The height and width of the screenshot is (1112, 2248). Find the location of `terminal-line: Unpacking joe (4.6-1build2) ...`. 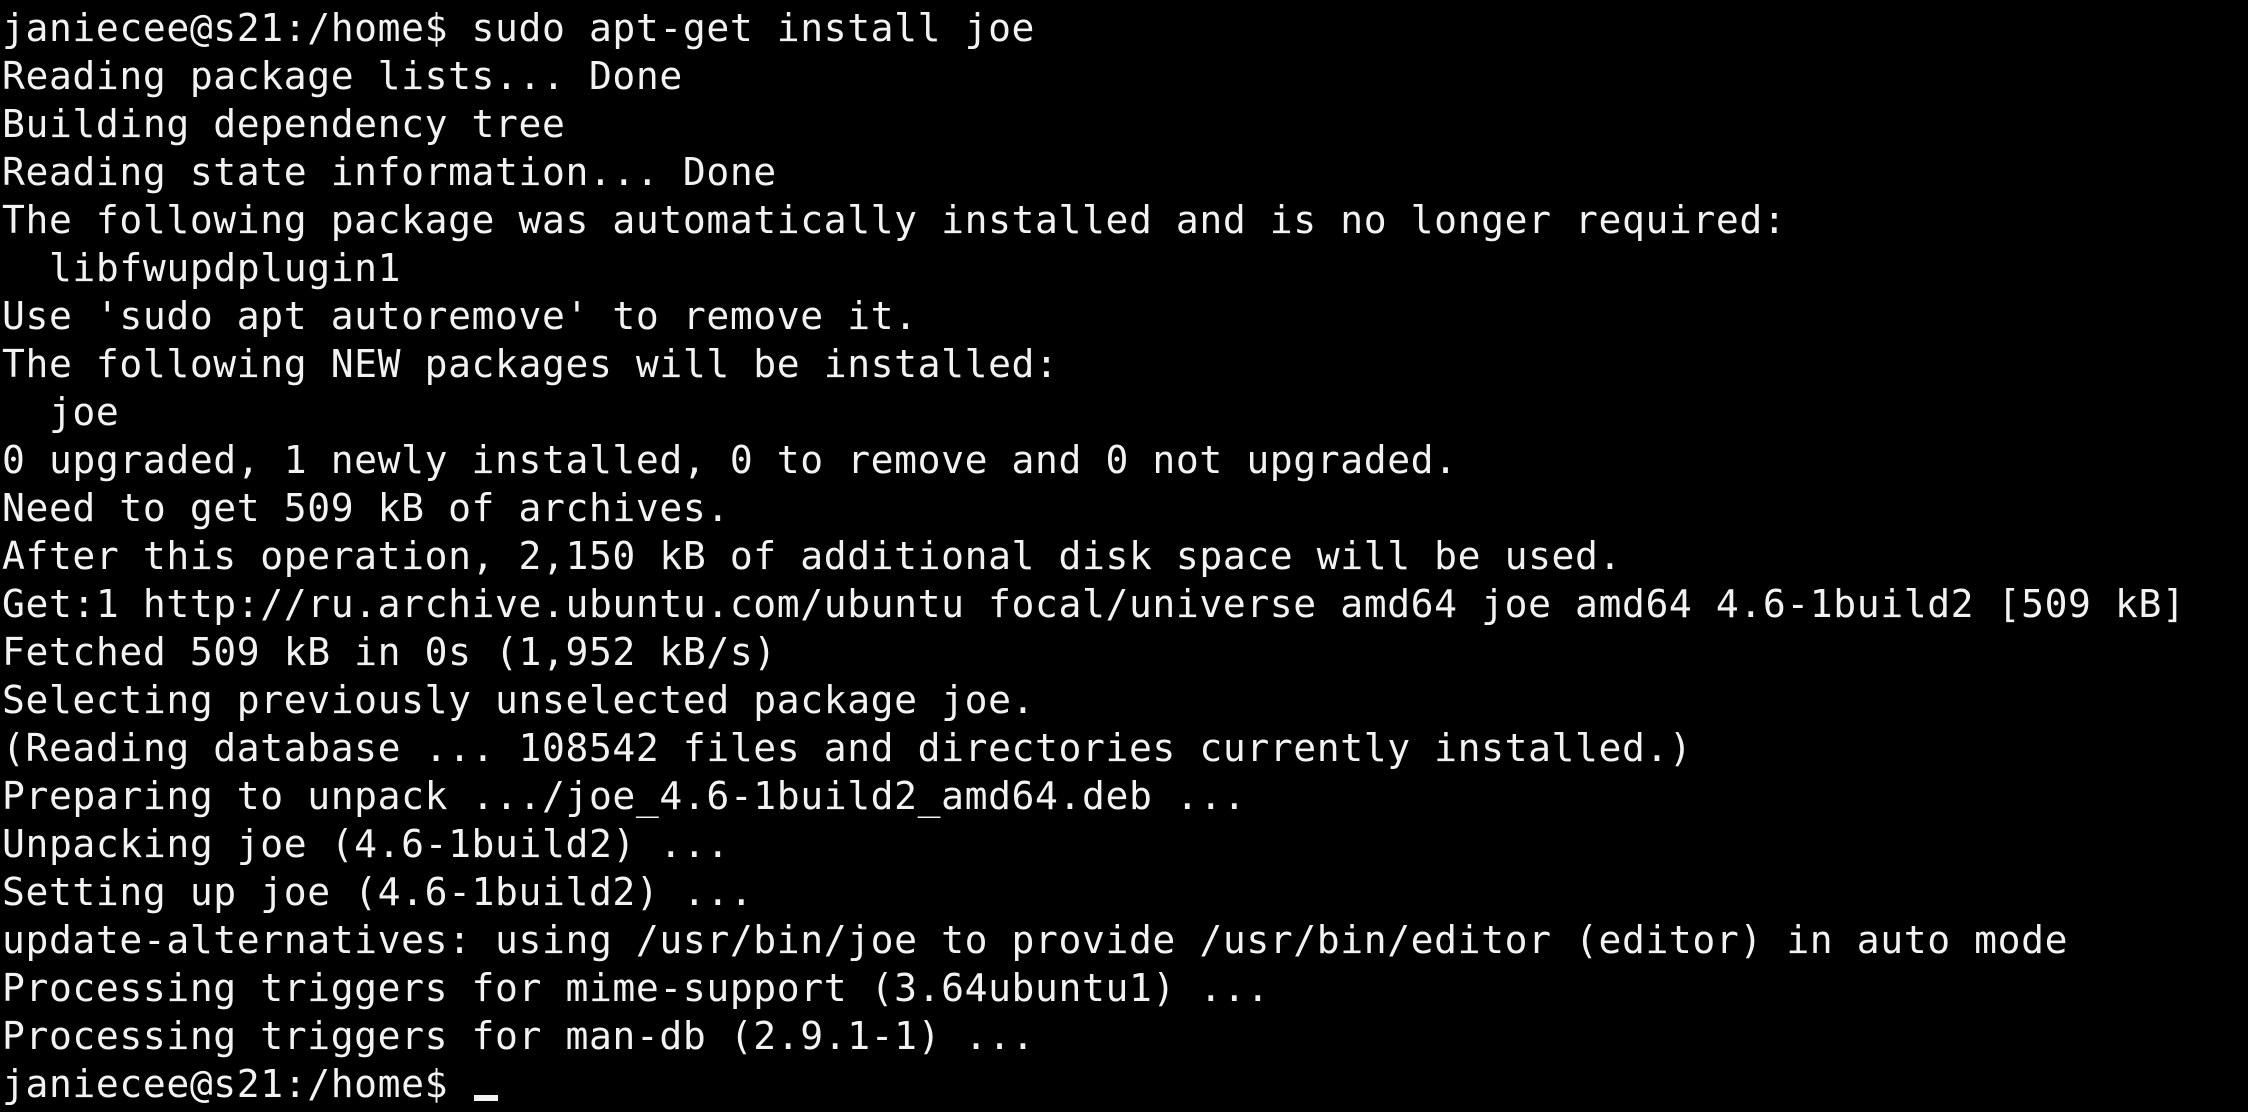

terminal-line: Unpacking joe (4.6-1build2) ... is located at coordinates (366, 844).